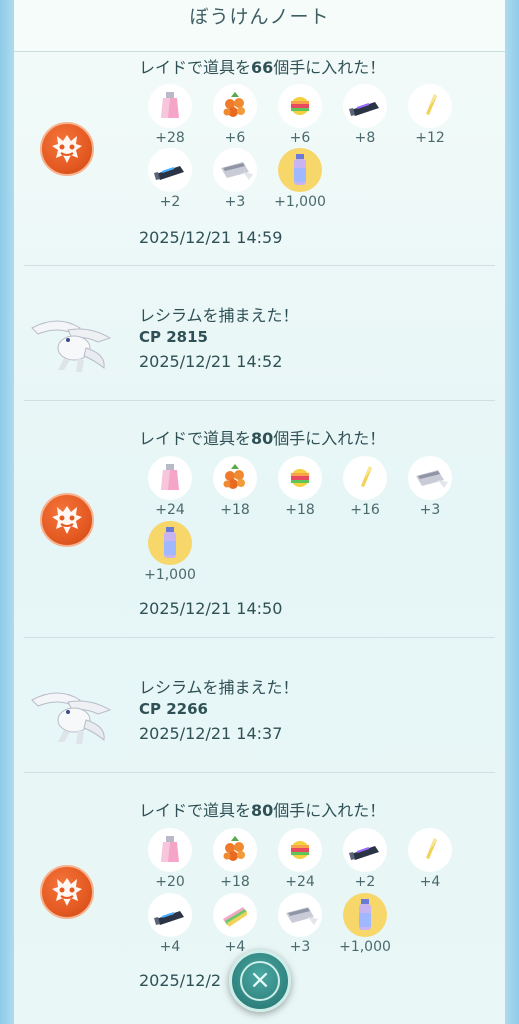 Image resolution: width=519 pixels, height=1024 pixels. Describe the element at coordinates (262, 67) in the screenshot. I see `entry-title: レイドで道具を66個手に入れた！` at that location.